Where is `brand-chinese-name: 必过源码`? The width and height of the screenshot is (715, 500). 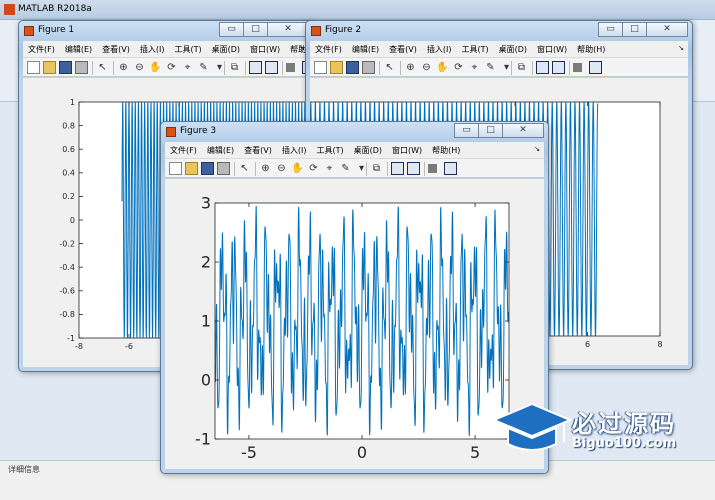 brand-chinese-name: 必过源码 is located at coordinates (624, 424).